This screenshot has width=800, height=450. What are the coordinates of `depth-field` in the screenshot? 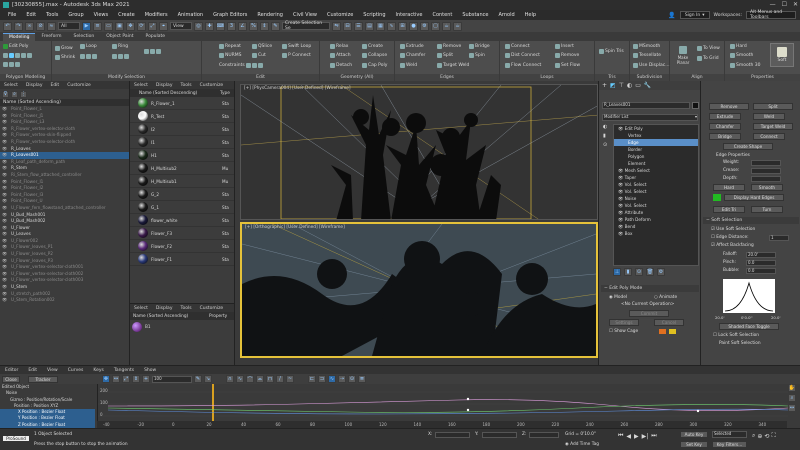 It's located at (766, 179).